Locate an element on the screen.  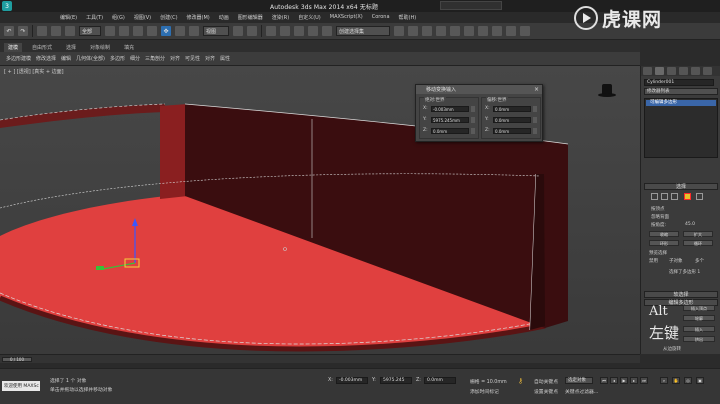
hierarchy-tab-icon is located at coordinates (671, 71).